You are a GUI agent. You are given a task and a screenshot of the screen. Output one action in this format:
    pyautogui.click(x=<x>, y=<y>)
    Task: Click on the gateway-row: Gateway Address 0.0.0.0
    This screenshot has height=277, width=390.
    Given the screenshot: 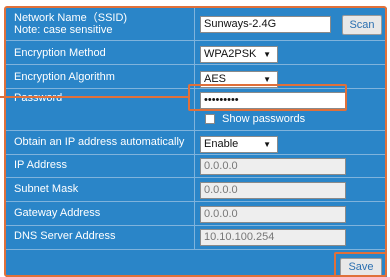 What is the action you would take?
    pyautogui.click(x=196, y=214)
    